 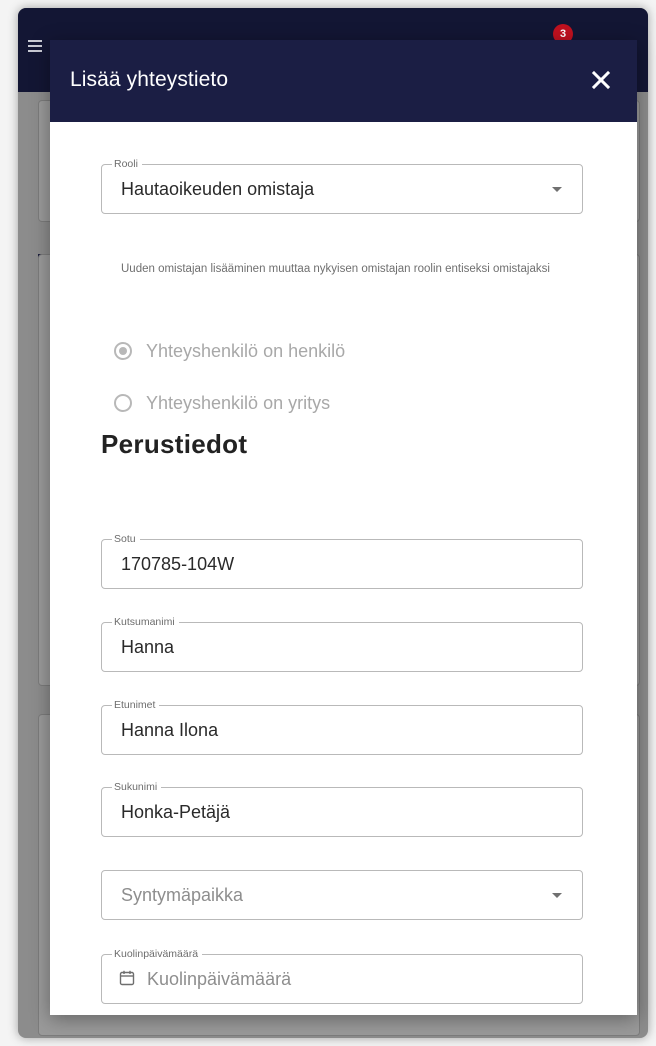 What do you see at coordinates (174, 444) in the screenshot?
I see `section-heading: Perustiedot` at bounding box center [174, 444].